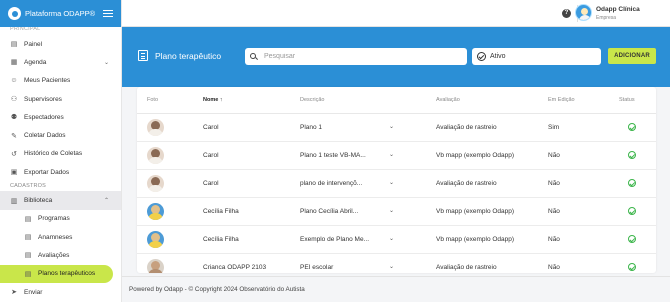  What do you see at coordinates (60, 62) in the screenshot?
I see `sidebar-item-agenda: ▦ Agenda ⌄` at bounding box center [60, 62].